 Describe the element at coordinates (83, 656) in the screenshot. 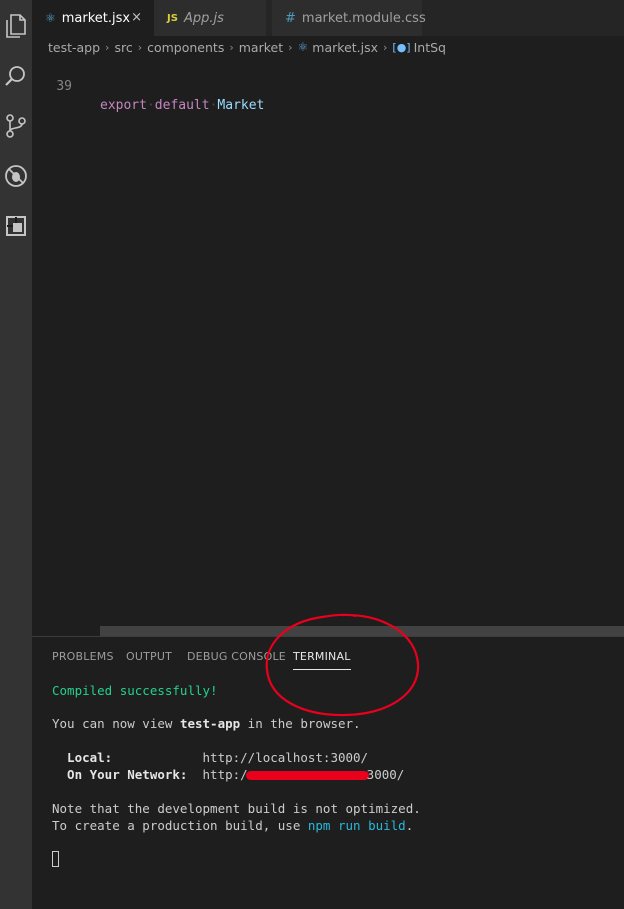

I see `tab-problems: PROBLEMS` at that location.